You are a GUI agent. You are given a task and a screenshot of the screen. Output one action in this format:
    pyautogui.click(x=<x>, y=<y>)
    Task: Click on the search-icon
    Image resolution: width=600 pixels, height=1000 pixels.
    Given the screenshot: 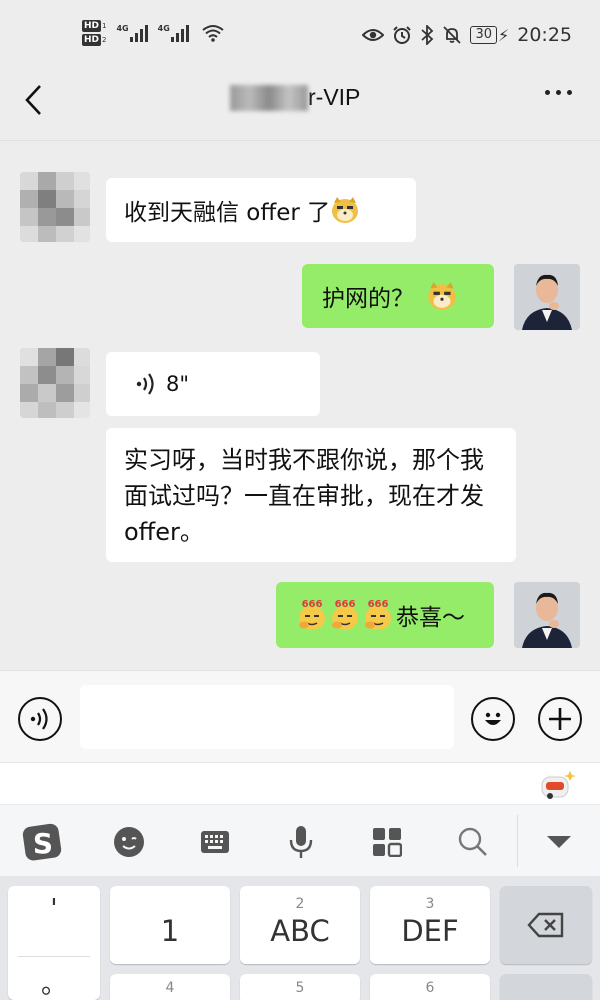 What is the action you would take?
    pyautogui.click(x=472, y=841)
    